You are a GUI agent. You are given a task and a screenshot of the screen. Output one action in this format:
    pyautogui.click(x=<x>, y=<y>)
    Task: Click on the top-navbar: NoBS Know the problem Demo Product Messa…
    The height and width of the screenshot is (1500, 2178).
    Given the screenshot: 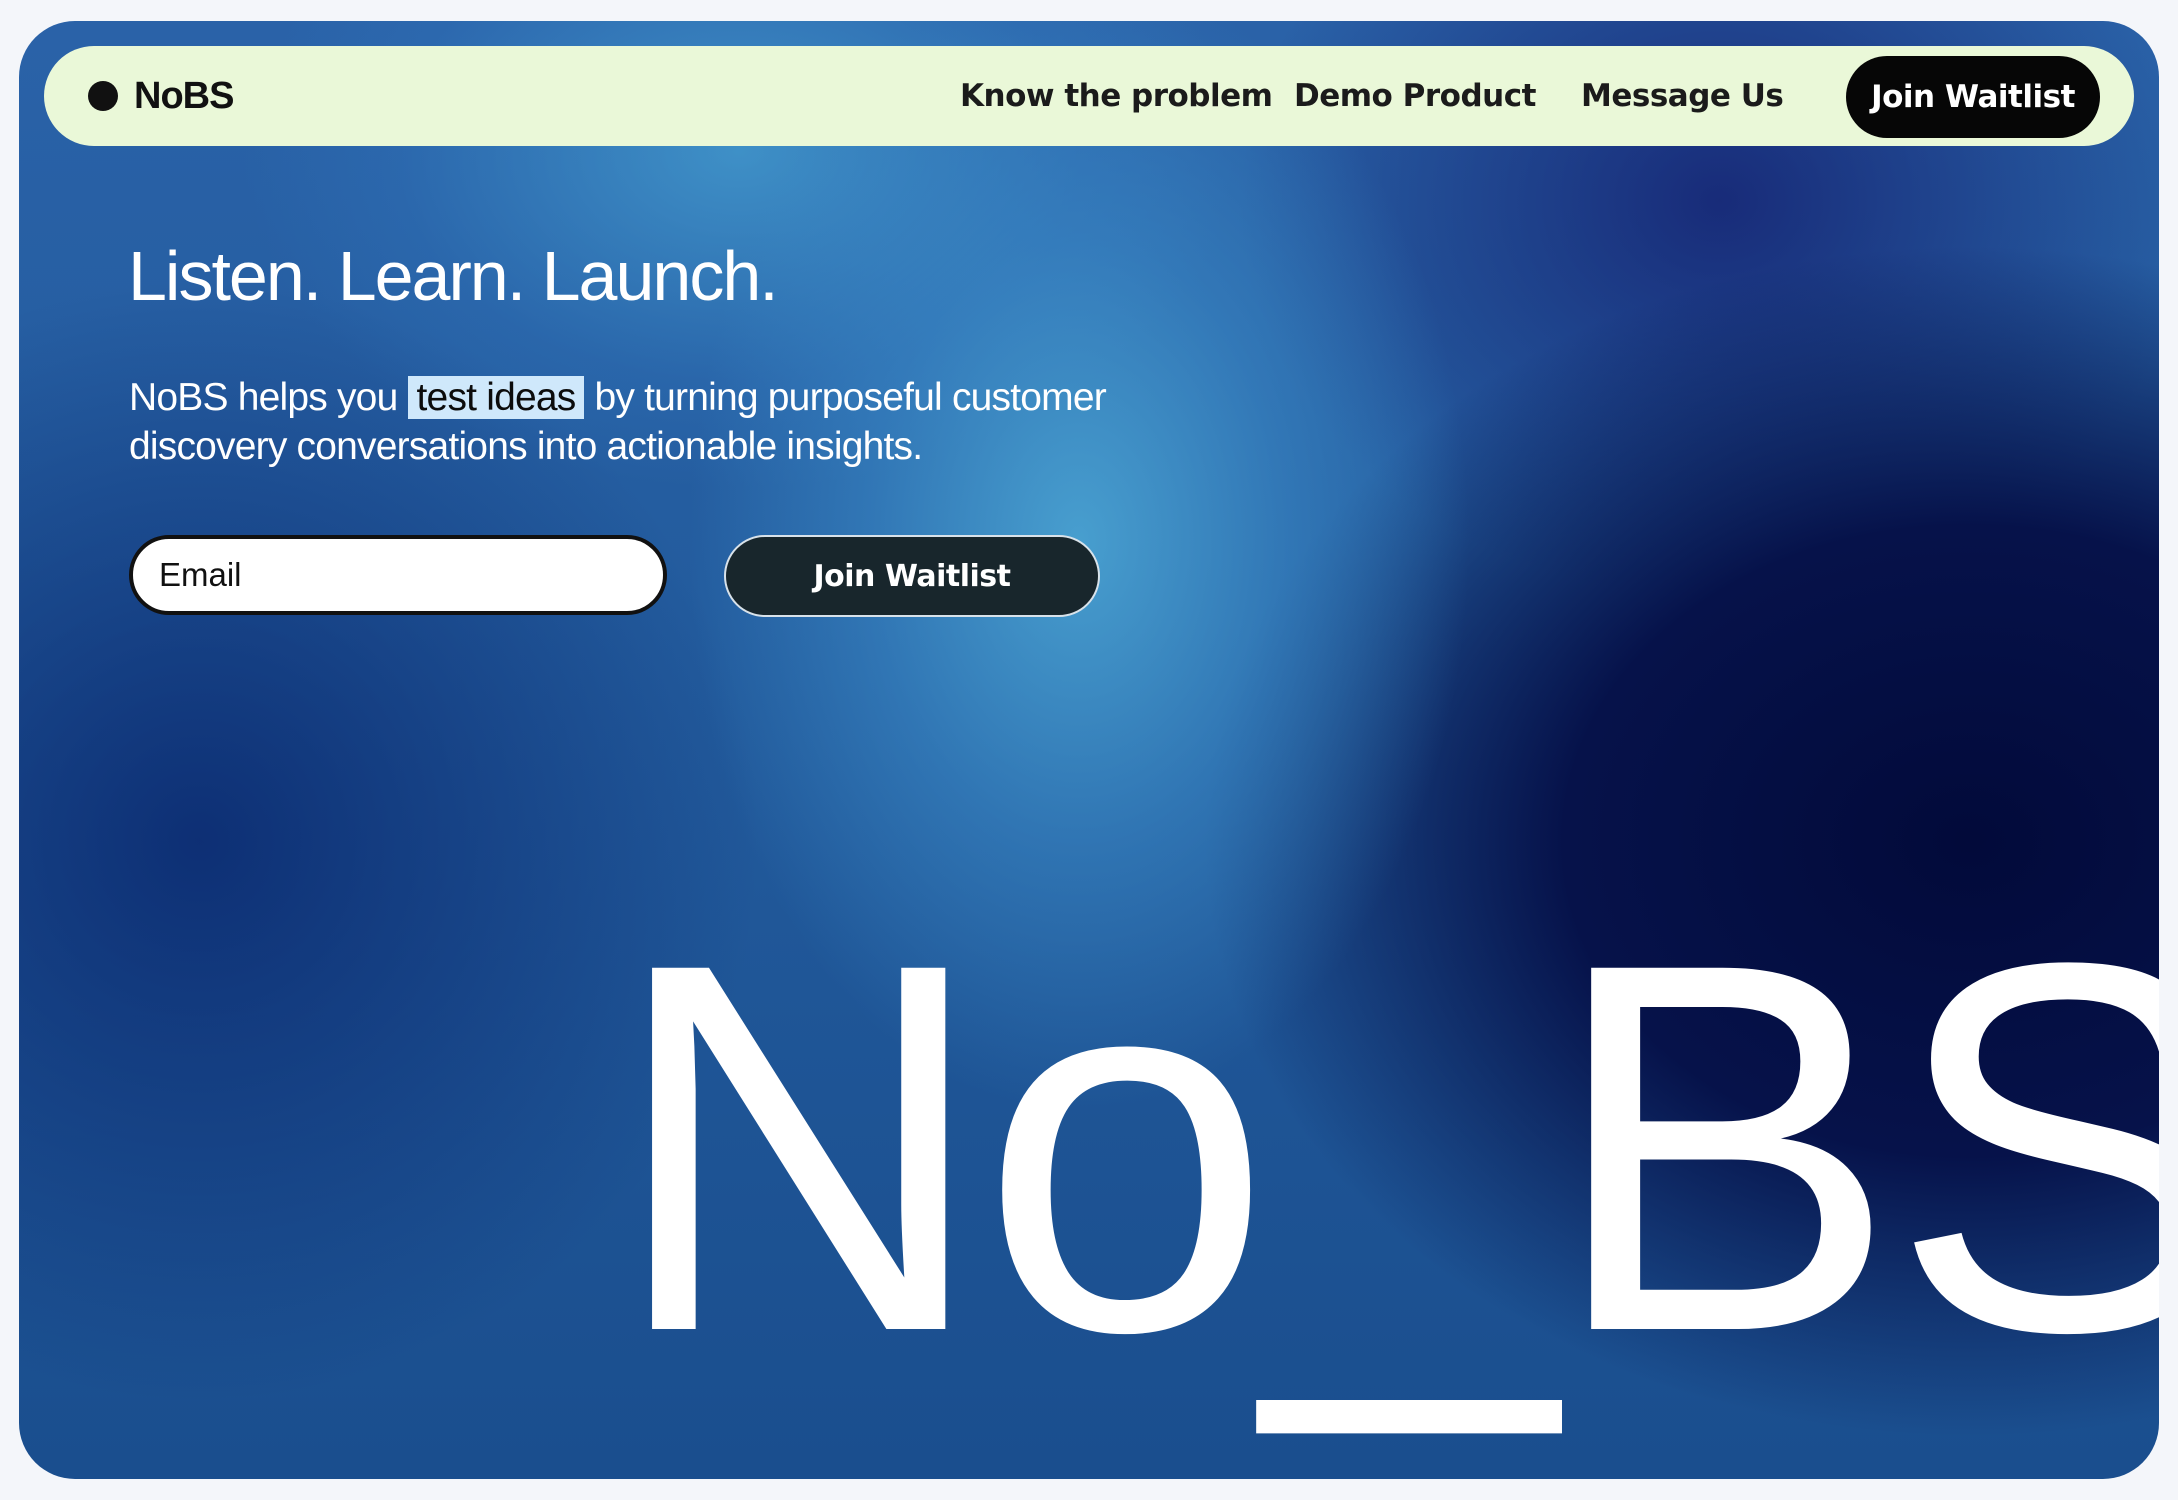 What is the action you would take?
    pyautogui.click(x=1089, y=96)
    